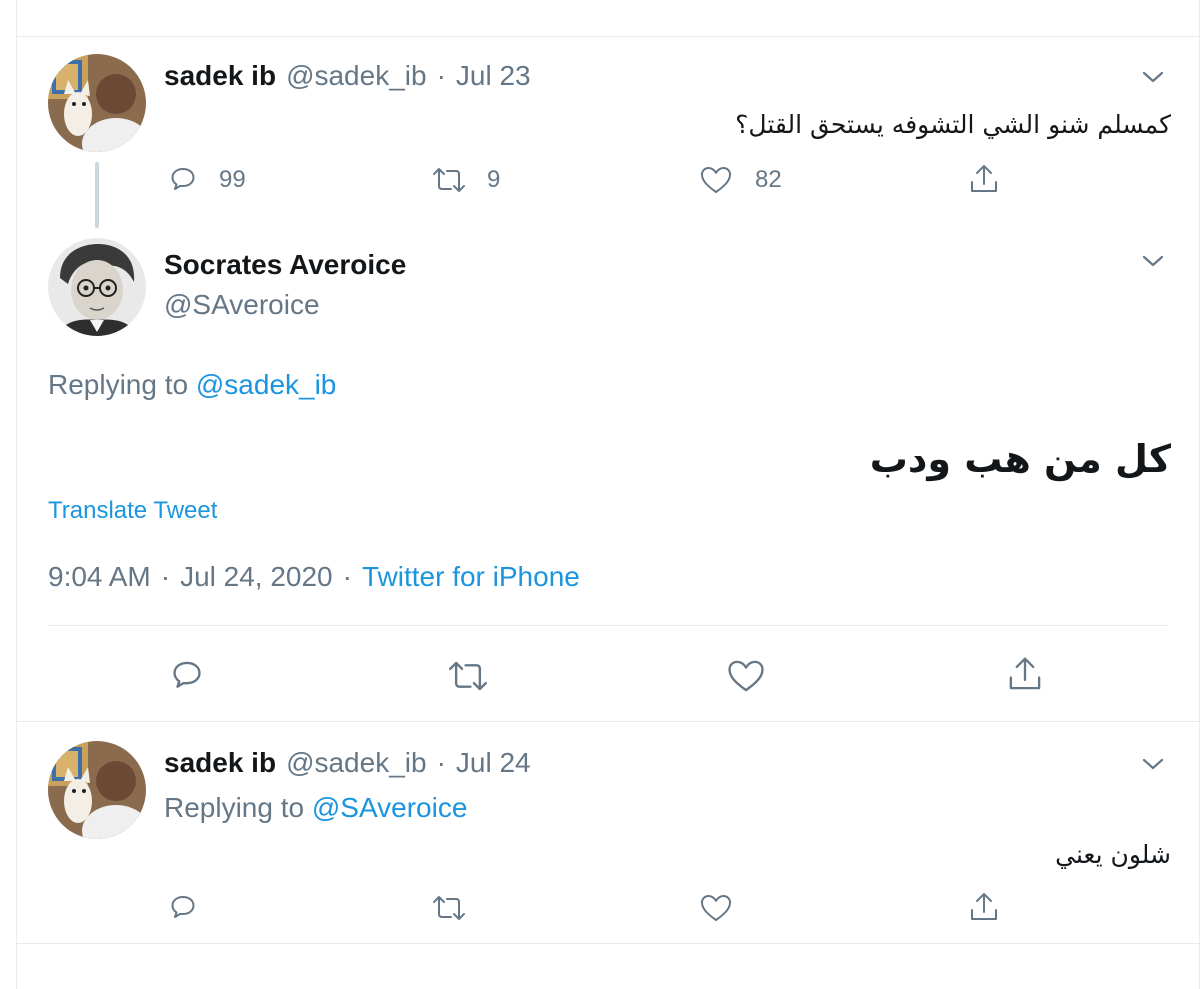 The image size is (1200, 989). Describe the element at coordinates (953, 124) in the screenshot. I see `tweet-text: كمسلم شنو الشي التشوفه يستحق القتل؟` at that location.